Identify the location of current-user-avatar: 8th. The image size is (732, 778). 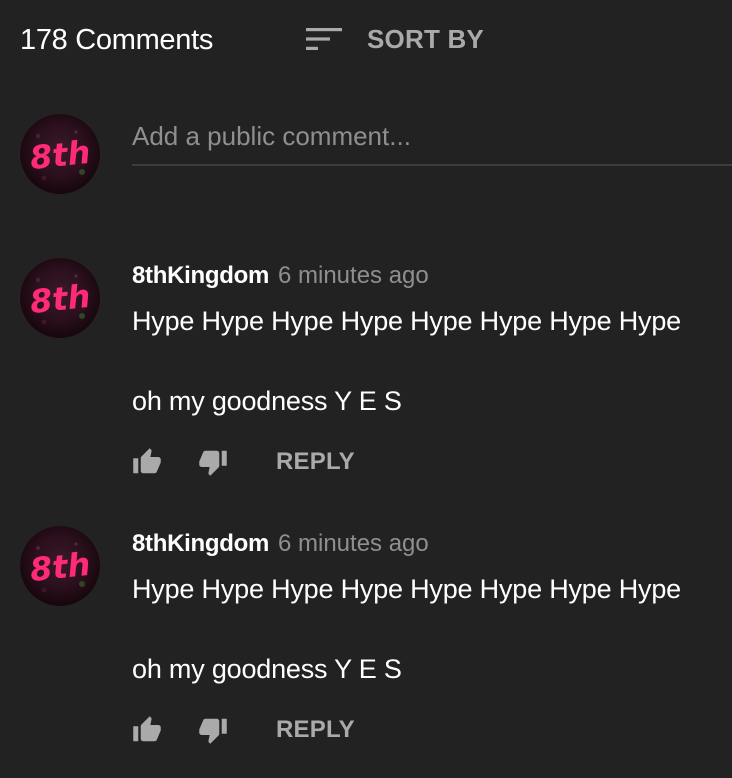
(60, 154).